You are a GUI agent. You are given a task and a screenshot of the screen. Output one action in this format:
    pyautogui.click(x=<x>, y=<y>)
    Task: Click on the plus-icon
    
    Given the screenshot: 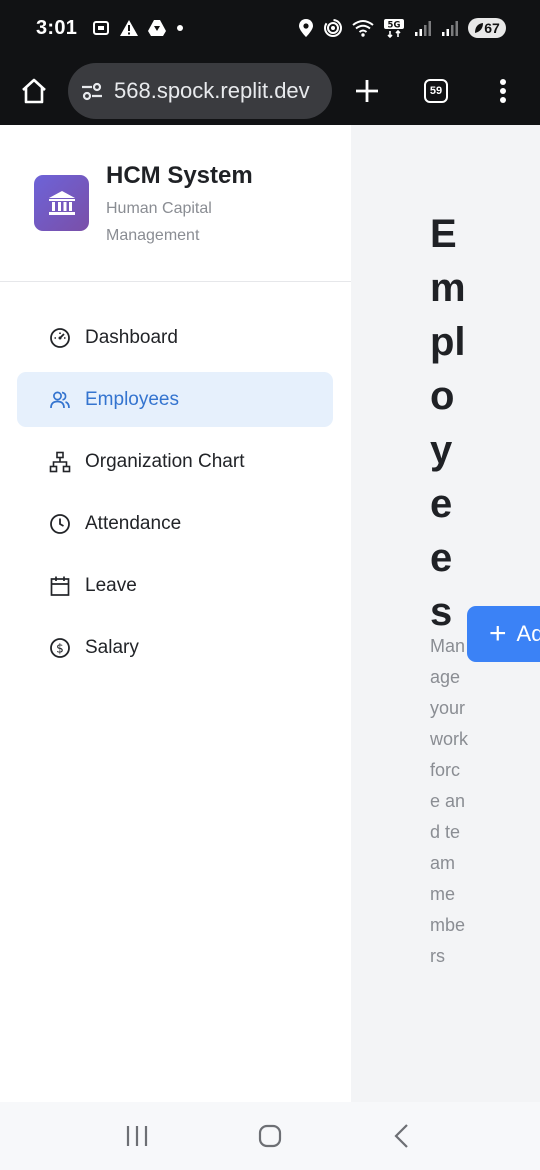 What is the action you would take?
    pyautogui.click(x=367, y=90)
    